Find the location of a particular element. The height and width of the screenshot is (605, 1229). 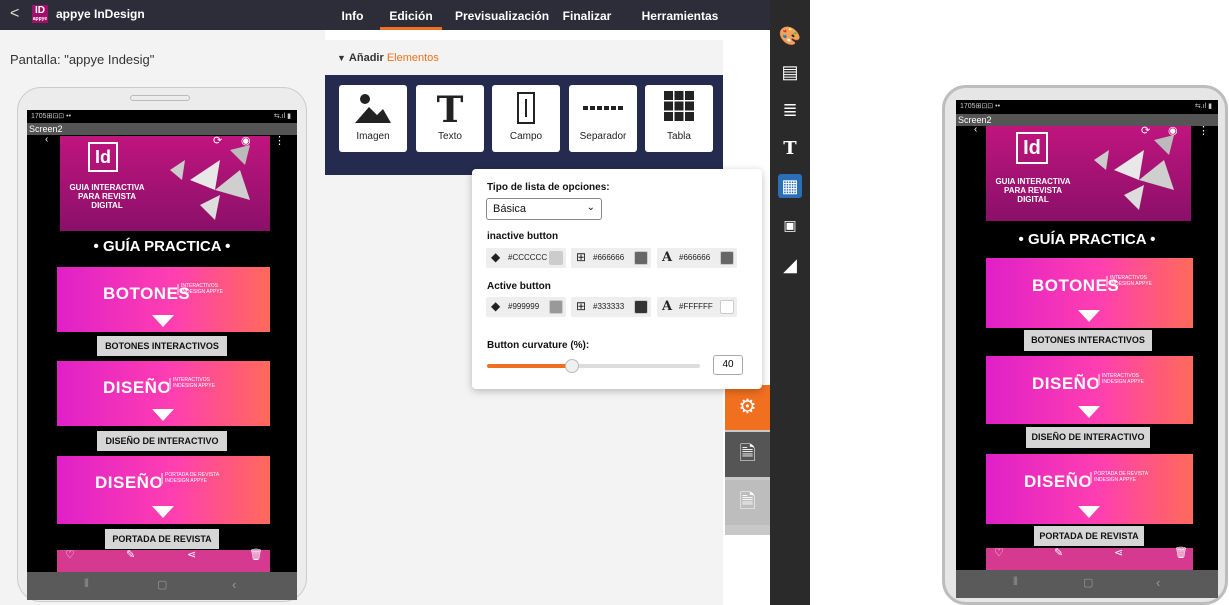

element-separador: Separador is located at coordinates (603, 118).